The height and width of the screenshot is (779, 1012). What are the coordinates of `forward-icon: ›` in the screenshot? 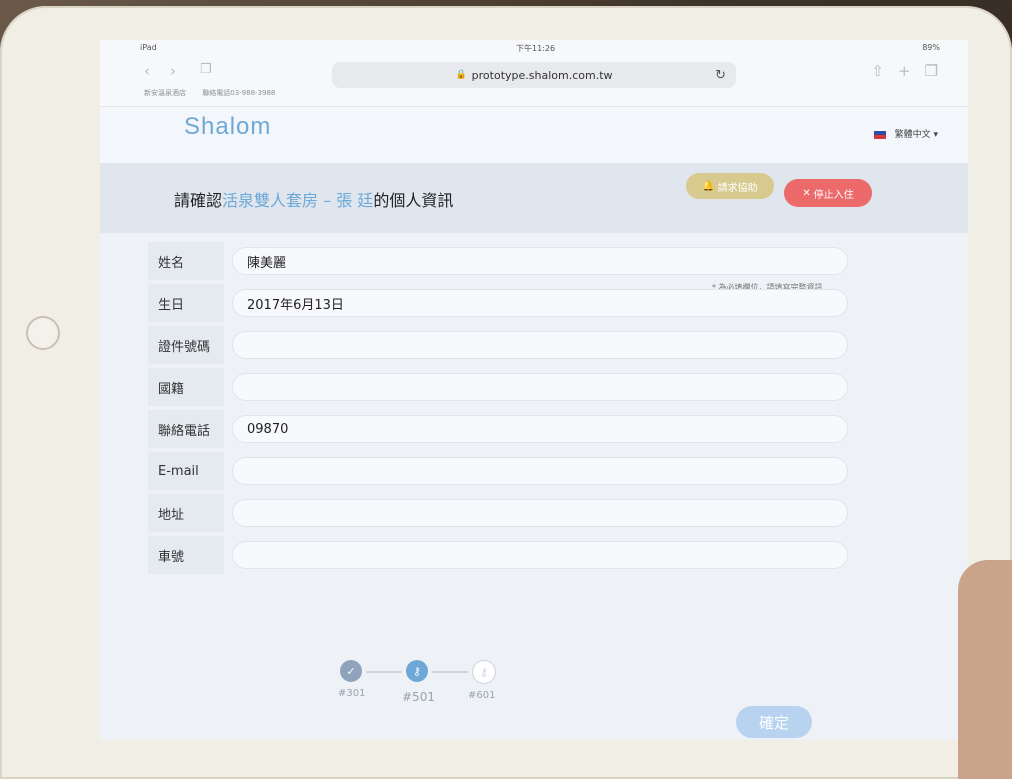 It's located at (173, 71).